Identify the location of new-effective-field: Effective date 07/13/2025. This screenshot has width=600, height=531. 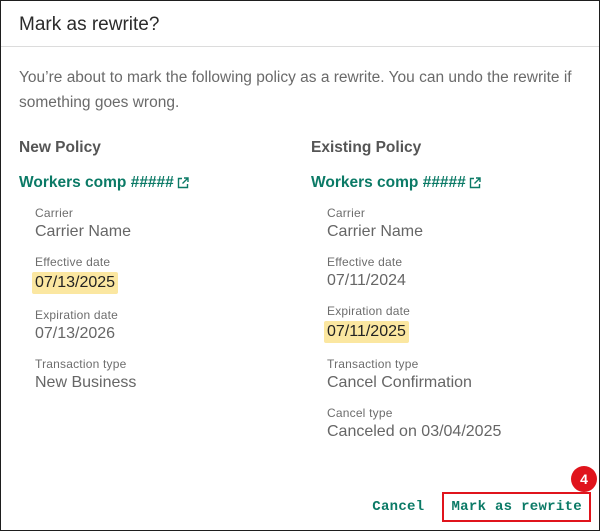
(160, 274).